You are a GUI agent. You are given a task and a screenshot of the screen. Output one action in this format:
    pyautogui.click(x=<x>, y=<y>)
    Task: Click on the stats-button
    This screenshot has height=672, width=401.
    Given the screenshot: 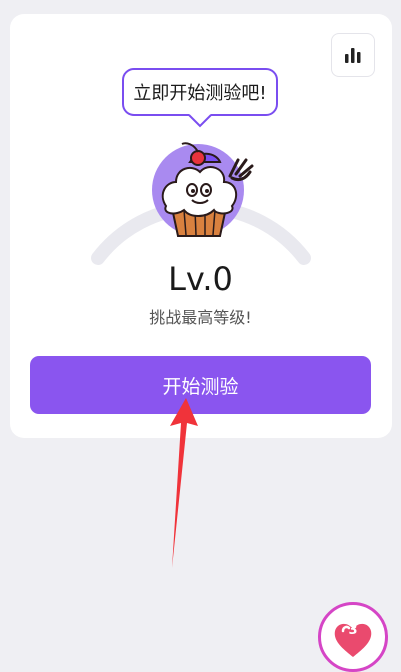 What is the action you would take?
    pyautogui.click(x=353, y=55)
    